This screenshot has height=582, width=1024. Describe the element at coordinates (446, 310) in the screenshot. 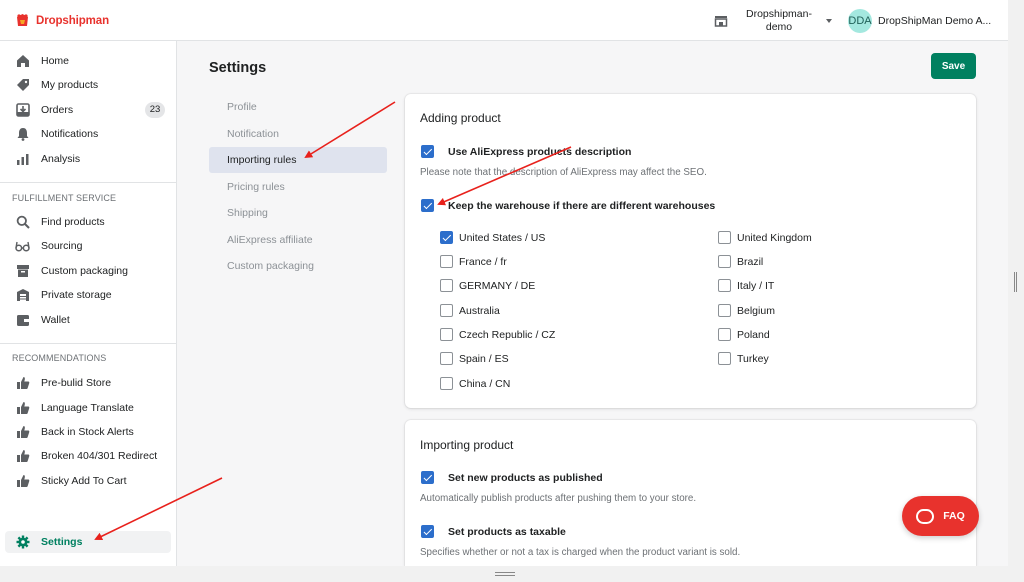

I see `warehouse-checkbox-au` at that location.